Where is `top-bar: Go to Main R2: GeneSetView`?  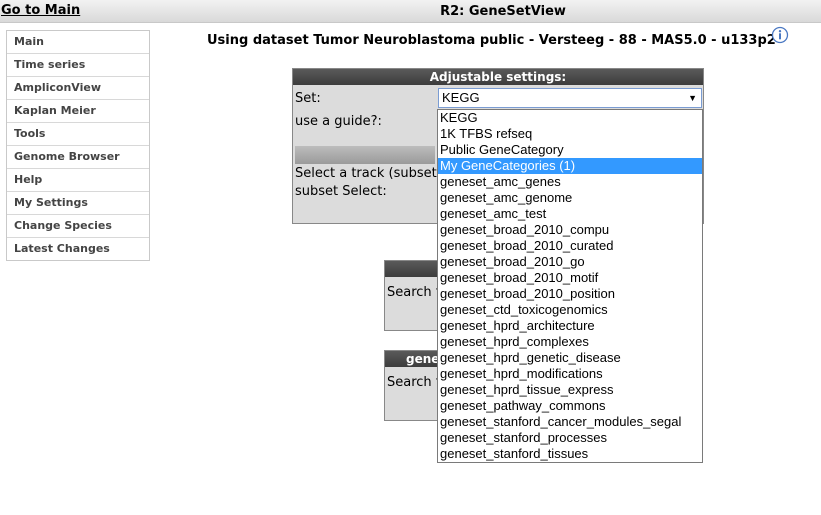
top-bar: Go to Main R2: GeneSetView is located at coordinates (410, 11).